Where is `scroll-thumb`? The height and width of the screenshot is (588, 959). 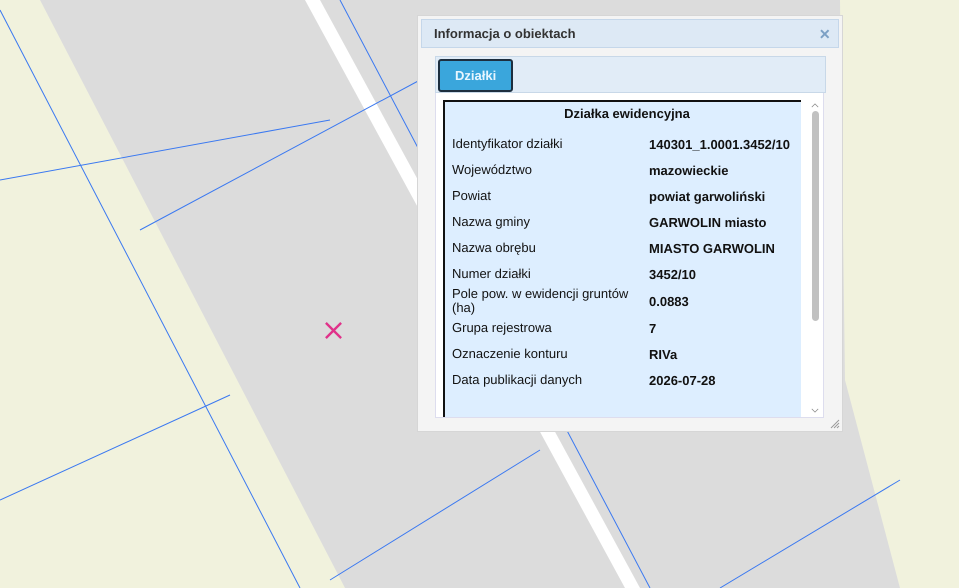
scroll-thumb is located at coordinates (815, 216).